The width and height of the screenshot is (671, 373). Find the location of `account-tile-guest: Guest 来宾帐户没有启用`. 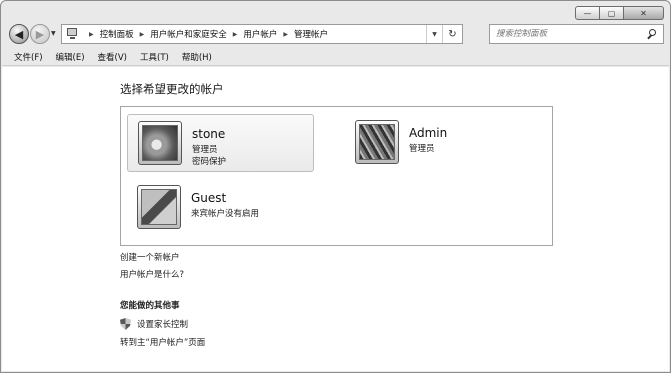

account-tile-guest: Guest 来宾帐户没有启用 is located at coordinates (227, 210).